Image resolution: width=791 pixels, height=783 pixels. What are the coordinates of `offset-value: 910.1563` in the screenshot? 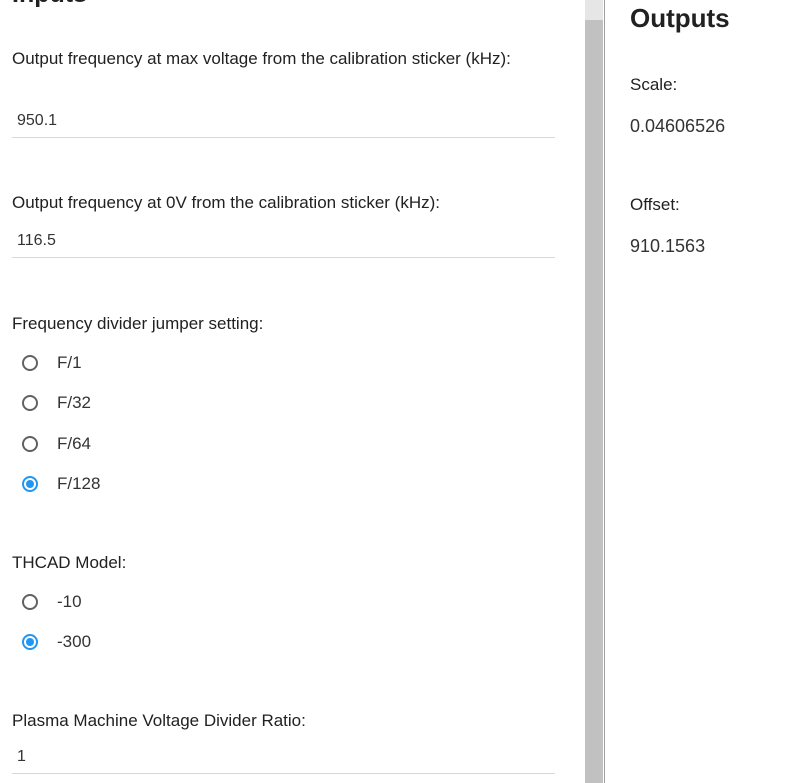 It's located at (668, 246).